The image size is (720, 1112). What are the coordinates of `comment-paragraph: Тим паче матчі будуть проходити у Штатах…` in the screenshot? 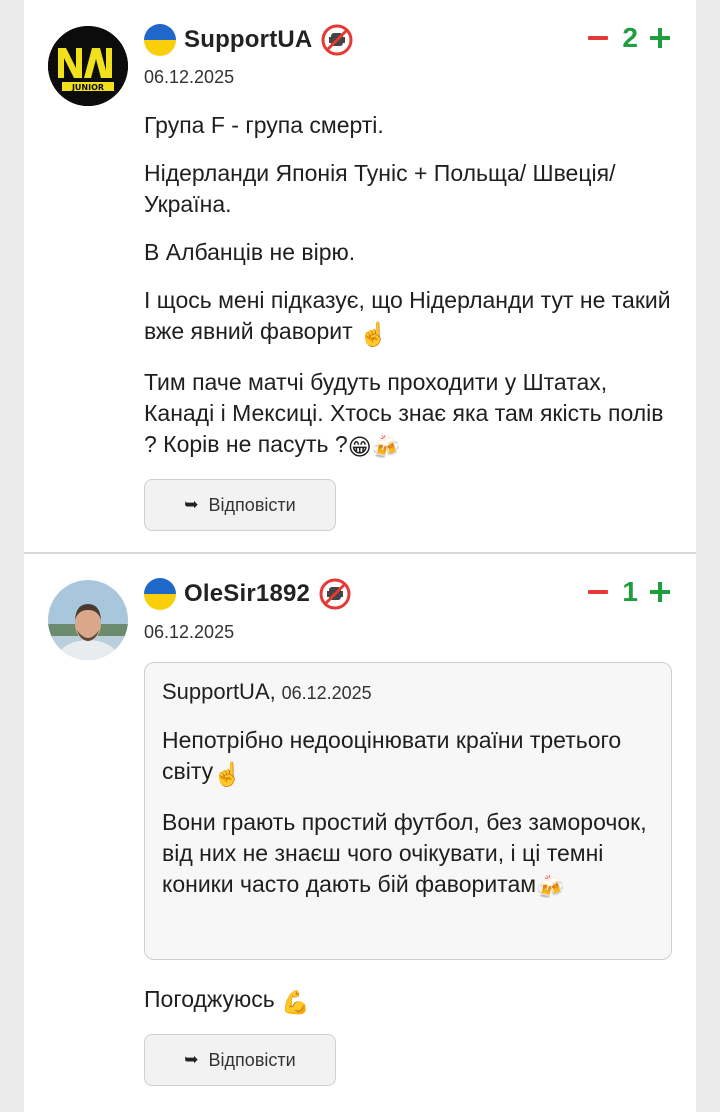 It's located at (404, 413).